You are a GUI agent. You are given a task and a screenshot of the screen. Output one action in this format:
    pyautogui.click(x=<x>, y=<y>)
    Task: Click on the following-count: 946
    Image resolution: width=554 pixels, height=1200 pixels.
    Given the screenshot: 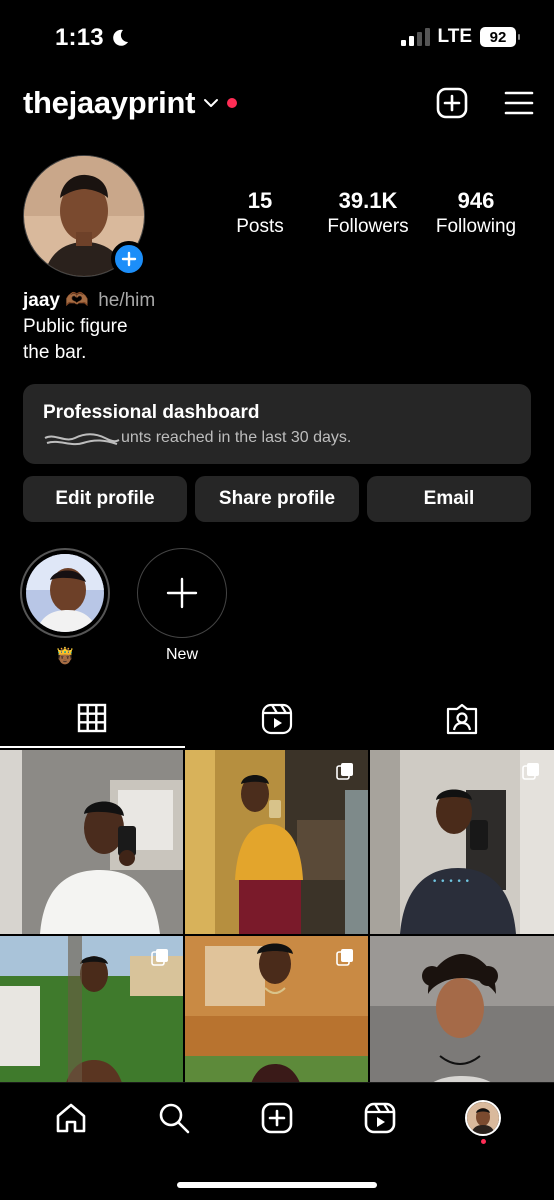 What is the action you would take?
    pyautogui.click(x=476, y=200)
    